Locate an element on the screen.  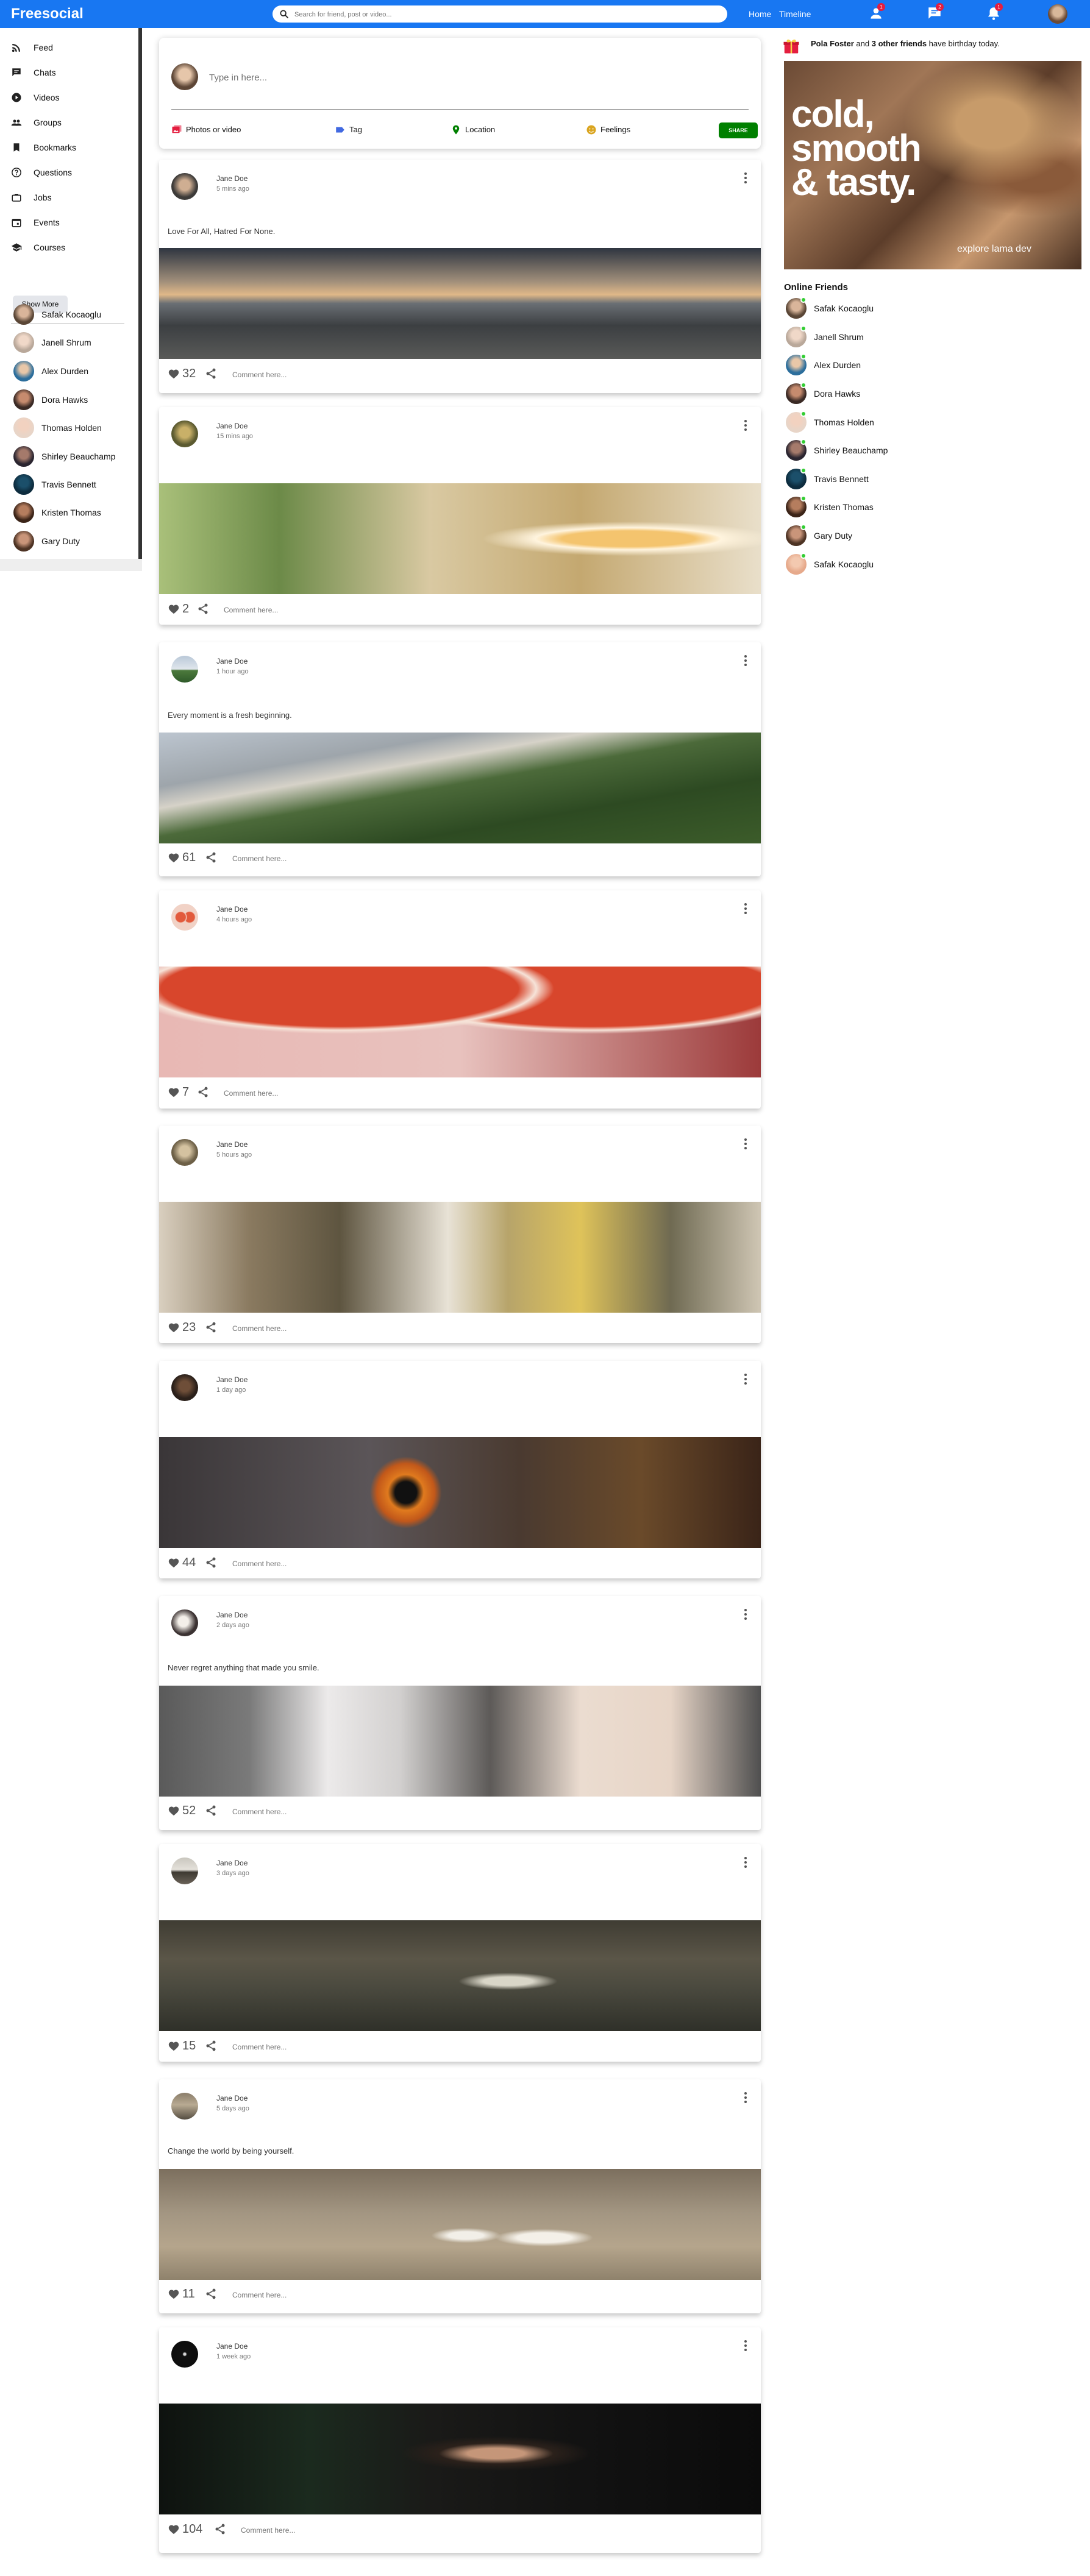
online-friend: Janell Shrum is located at coordinates (862, 337).